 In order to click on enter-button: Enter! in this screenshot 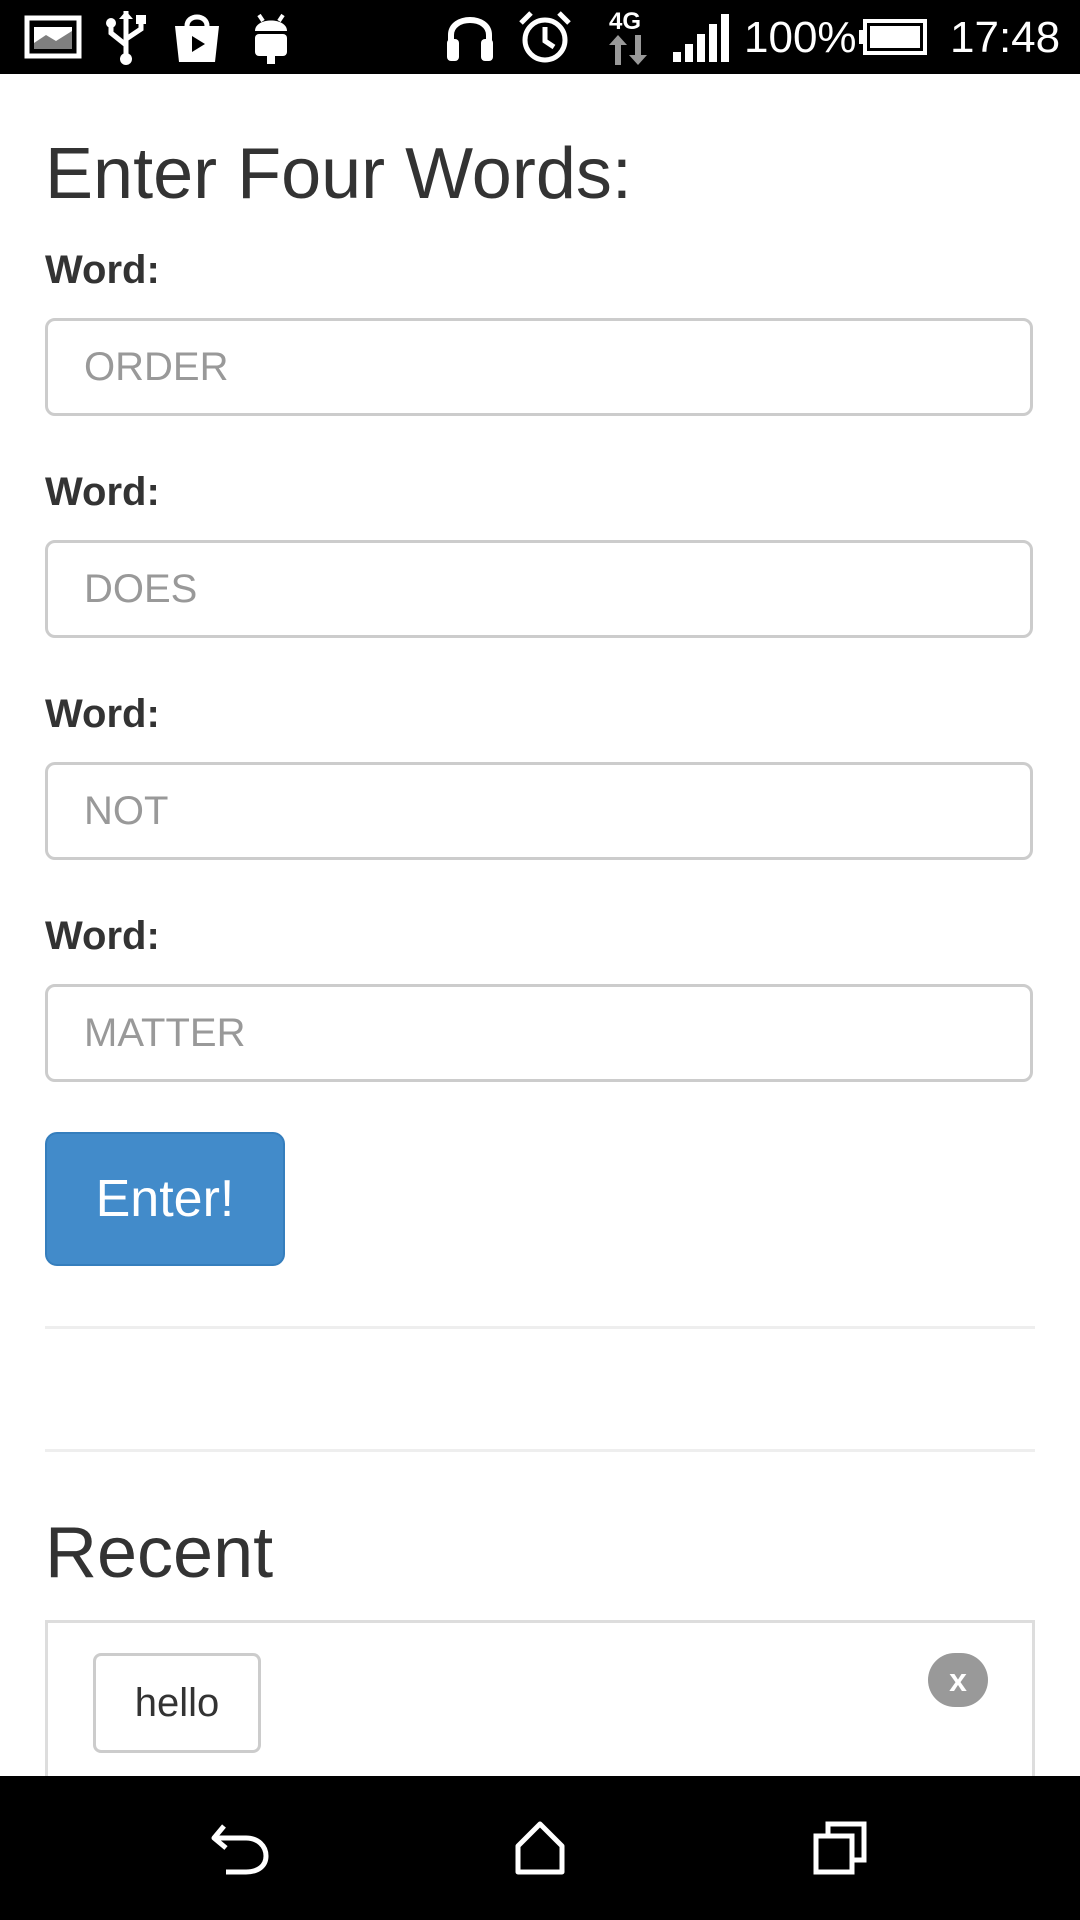, I will do `click(165, 1199)`.